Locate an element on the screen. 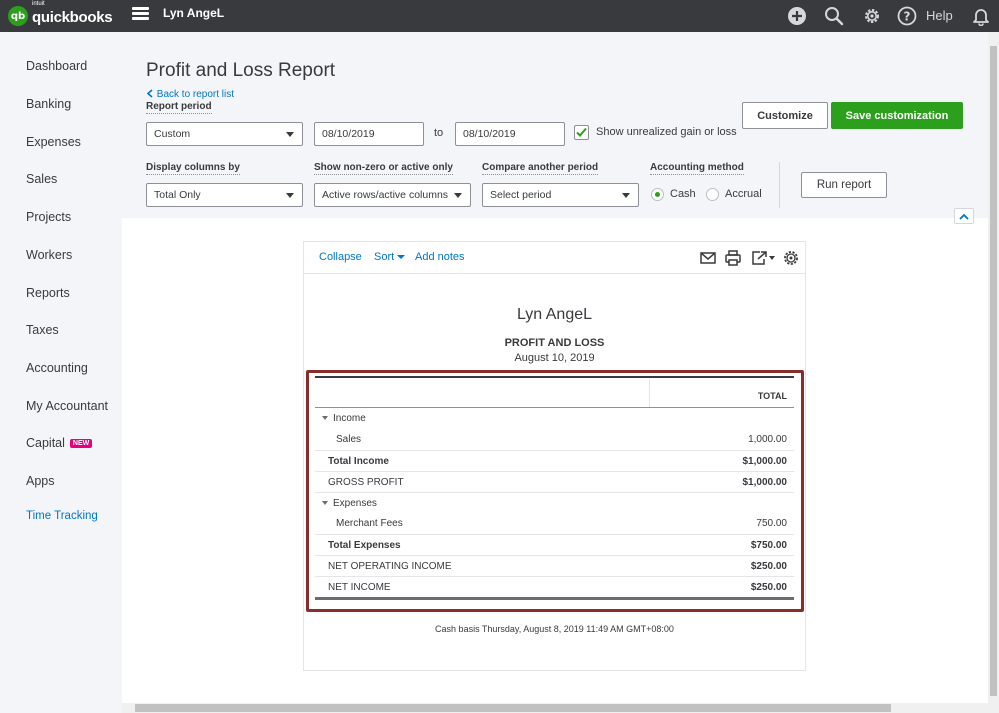 This screenshot has height=713, width=999. vertical-scrollbar is located at coordinates (993, 372).